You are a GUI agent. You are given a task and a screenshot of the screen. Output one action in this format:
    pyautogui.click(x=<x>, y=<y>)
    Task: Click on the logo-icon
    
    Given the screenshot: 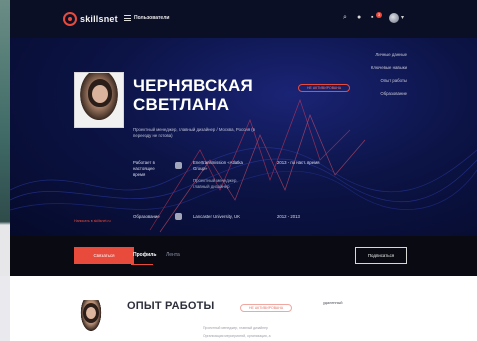 What is the action you would take?
    pyautogui.click(x=70, y=19)
    